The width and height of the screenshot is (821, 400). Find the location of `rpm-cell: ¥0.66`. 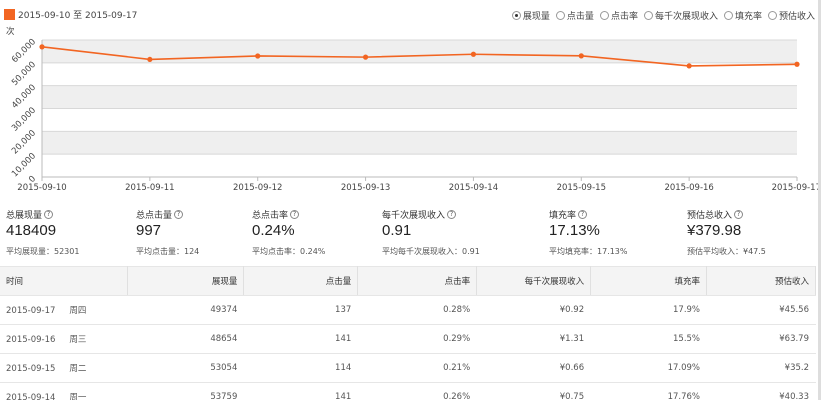

rpm-cell: ¥0.66 is located at coordinates (534, 368).